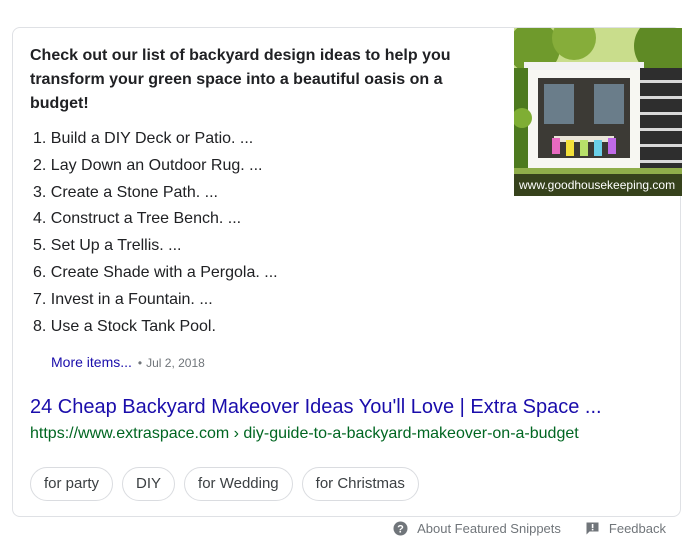 The width and height of the screenshot is (700, 544). I want to click on related-chips: for party DIY for Wedding for Christmas, so click(224, 484).